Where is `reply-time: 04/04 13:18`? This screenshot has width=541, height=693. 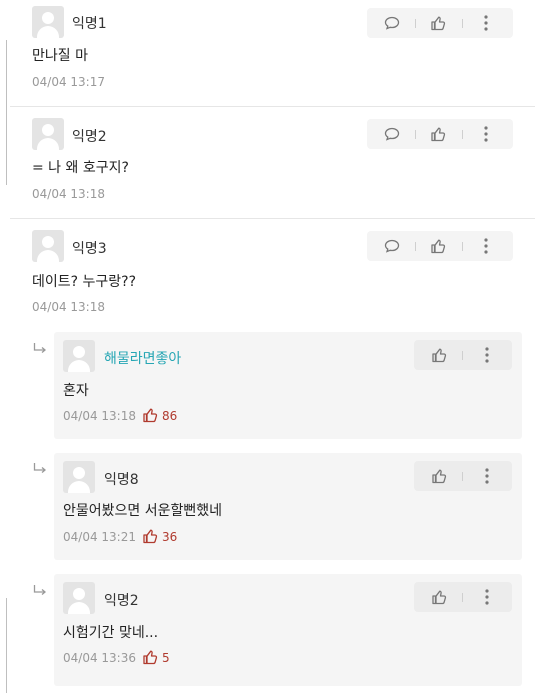
reply-time: 04/04 13:18 is located at coordinates (99, 416).